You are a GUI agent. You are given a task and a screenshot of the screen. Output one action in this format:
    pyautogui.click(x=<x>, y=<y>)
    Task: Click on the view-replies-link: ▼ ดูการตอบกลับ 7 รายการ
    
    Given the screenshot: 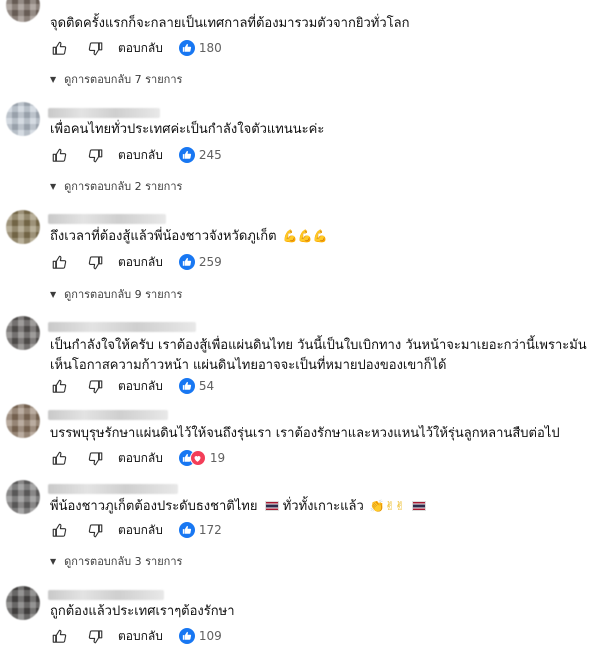 What is the action you would take?
    pyautogui.click(x=116, y=79)
    